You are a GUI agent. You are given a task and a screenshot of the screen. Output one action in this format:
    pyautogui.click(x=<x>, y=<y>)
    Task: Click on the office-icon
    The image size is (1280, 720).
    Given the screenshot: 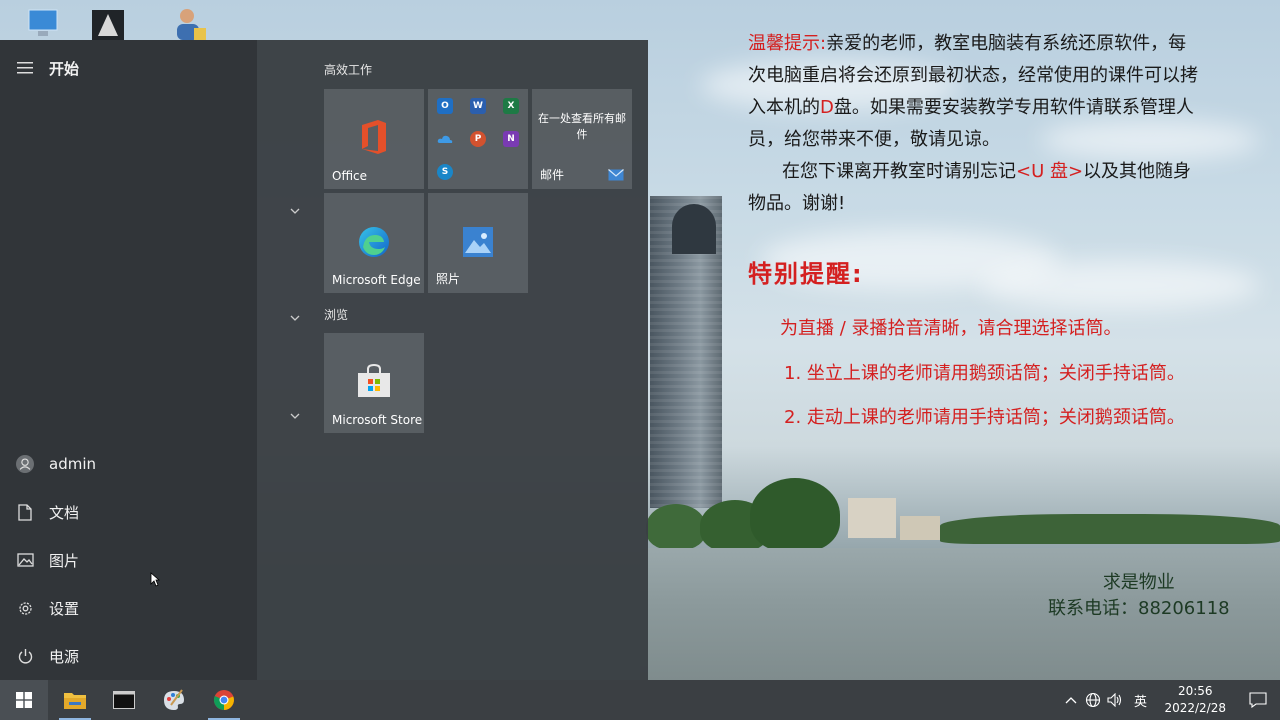 What is the action you would take?
    pyautogui.click(x=374, y=137)
    